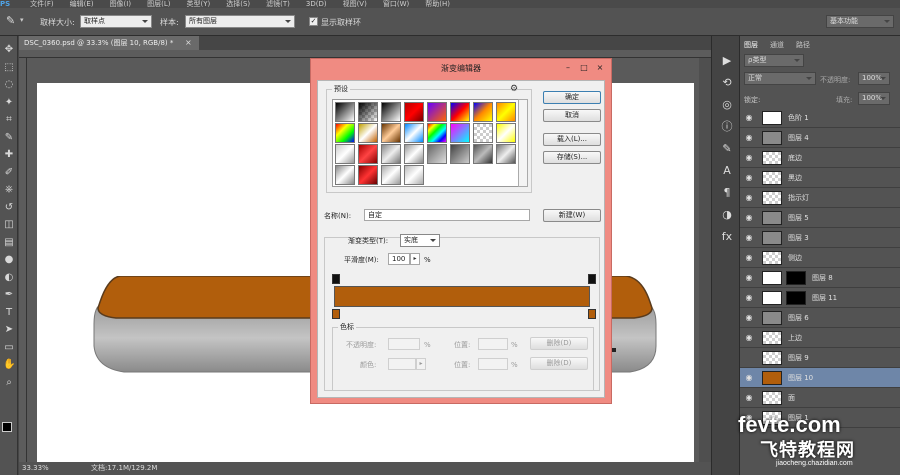 The width and height of the screenshot is (900, 475). What do you see at coordinates (399, 259) in the screenshot?
I see `smoothness-field: 100` at bounding box center [399, 259].